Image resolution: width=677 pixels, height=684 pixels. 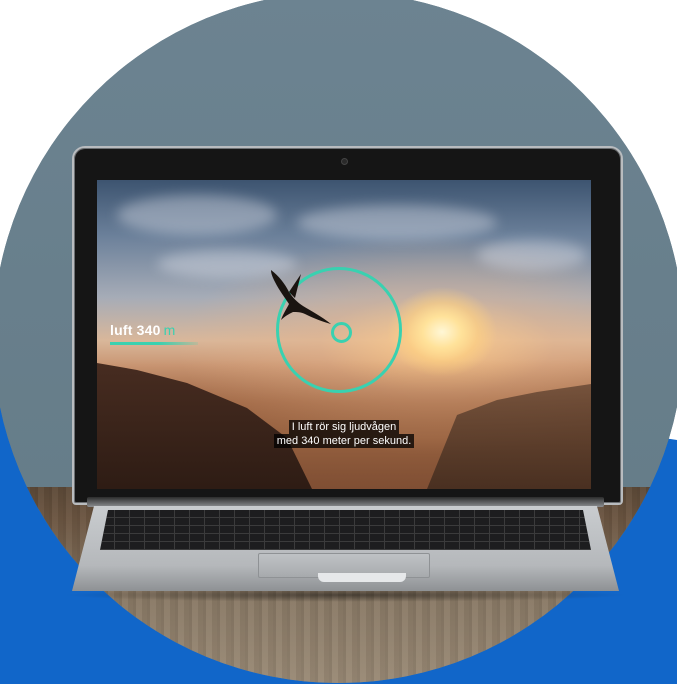 I want to click on laptop-hinge, so click(x=345, y=502).